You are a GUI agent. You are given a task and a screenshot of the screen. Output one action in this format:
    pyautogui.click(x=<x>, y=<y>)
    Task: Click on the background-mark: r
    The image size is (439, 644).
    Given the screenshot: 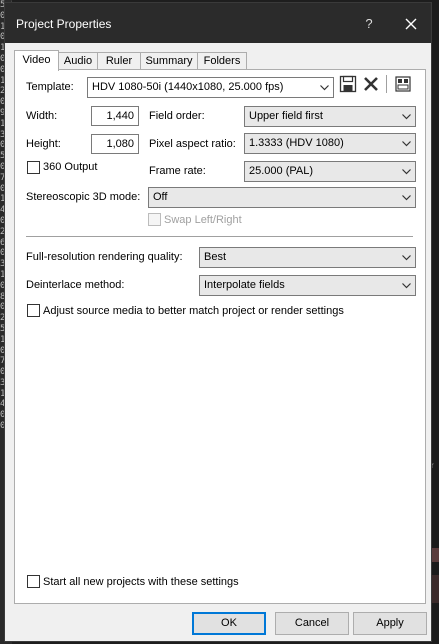 What is the action you would take?
    pyautogui.click(x=432, y=465)
    